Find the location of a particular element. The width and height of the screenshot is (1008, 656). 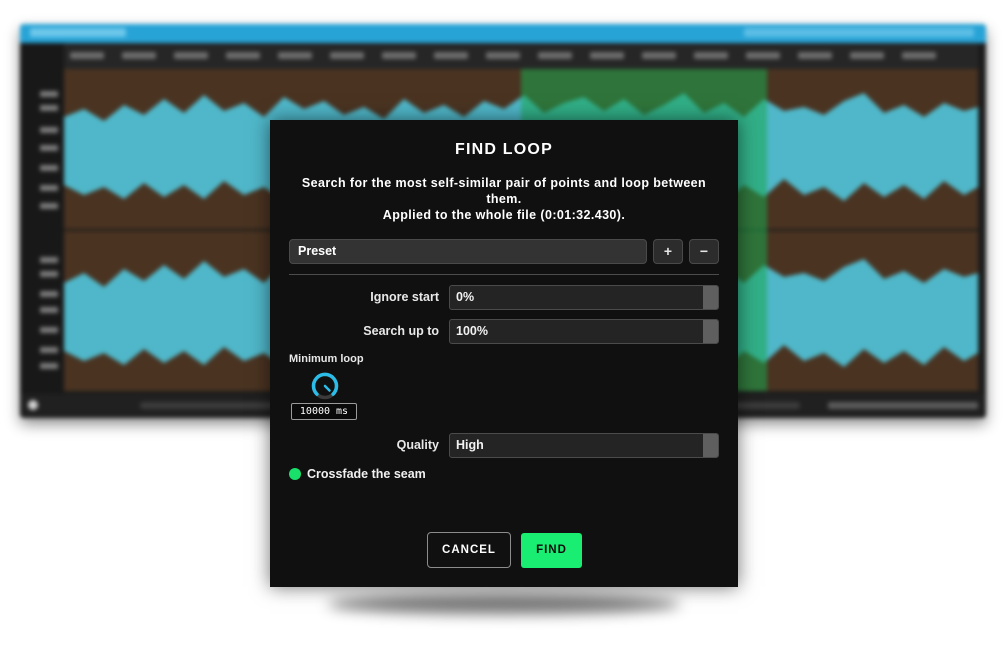

ignore-start-label: Ignore start is located at coordinates (404, 297).